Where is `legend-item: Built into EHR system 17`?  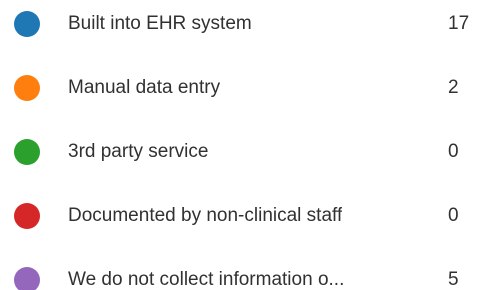 legend-item: Built into EHR system 17 is located at coordinates (241, 24).